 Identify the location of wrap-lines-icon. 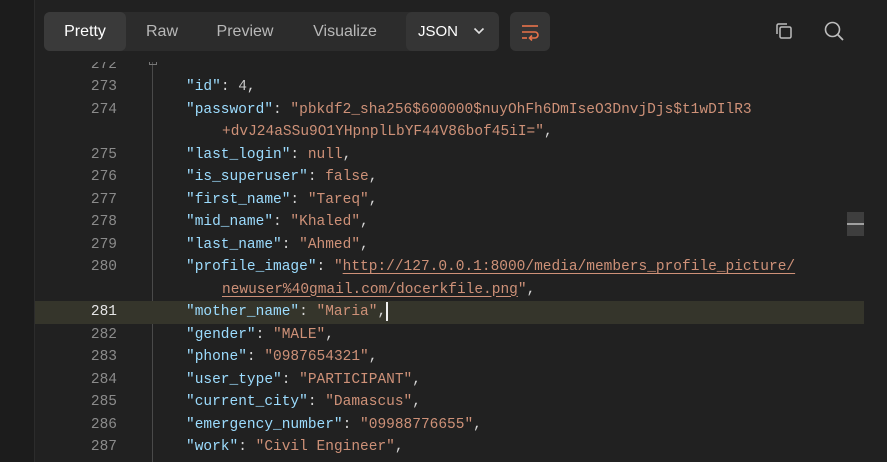
(530, 32).